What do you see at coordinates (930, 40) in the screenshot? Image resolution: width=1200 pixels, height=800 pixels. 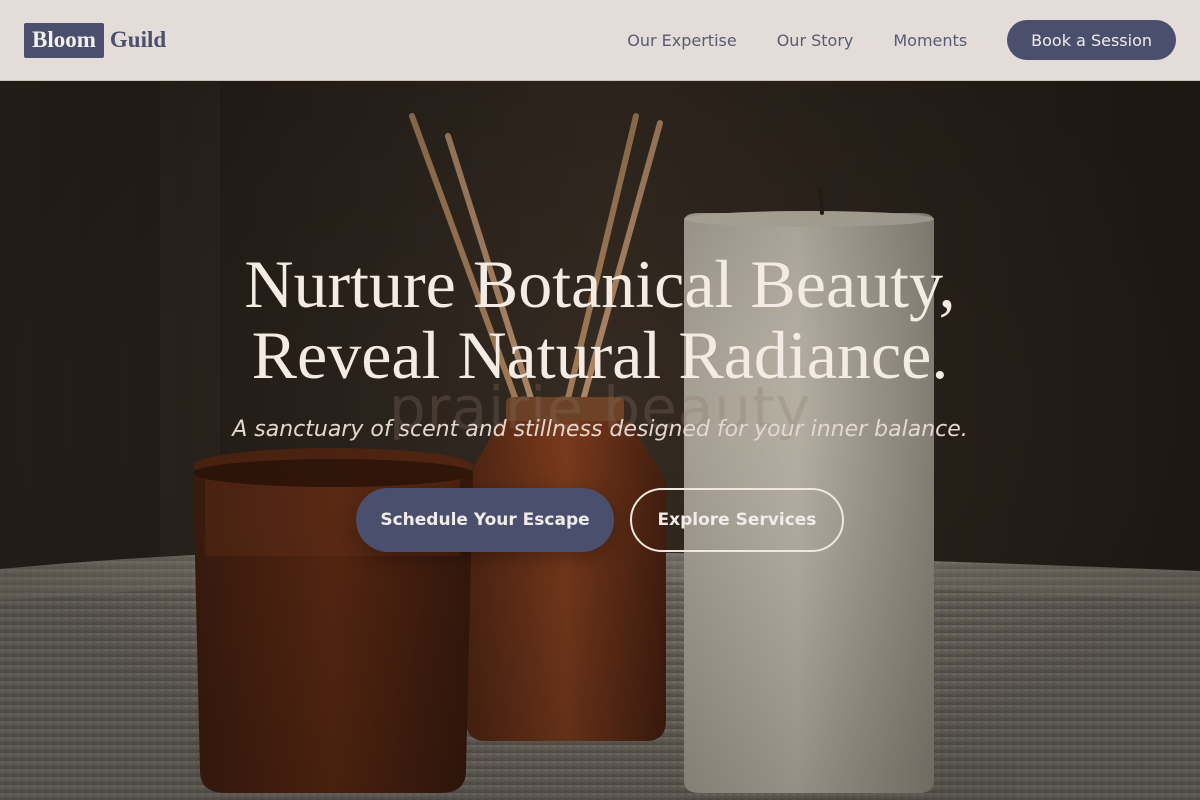 I see `nav-link-moments: Moments` at bounding box center [930, 40].